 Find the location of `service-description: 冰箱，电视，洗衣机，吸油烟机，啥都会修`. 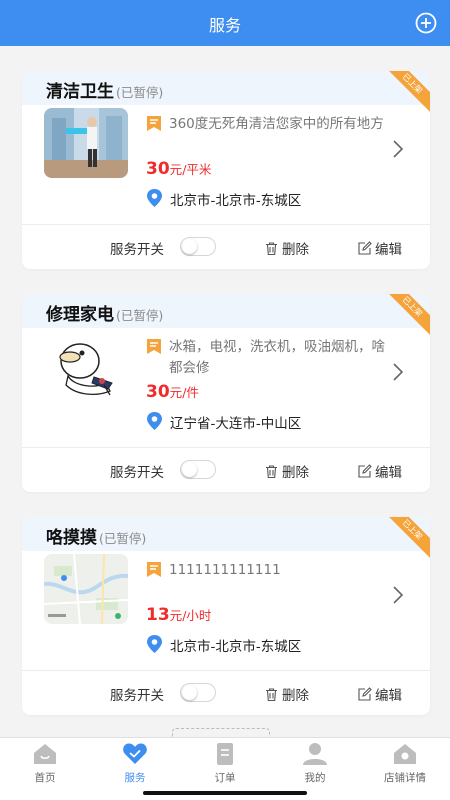

service-description: 冰箱，电视，洗衣机，吸油烟机，啥都会修 is located at coordinates (277, 357).